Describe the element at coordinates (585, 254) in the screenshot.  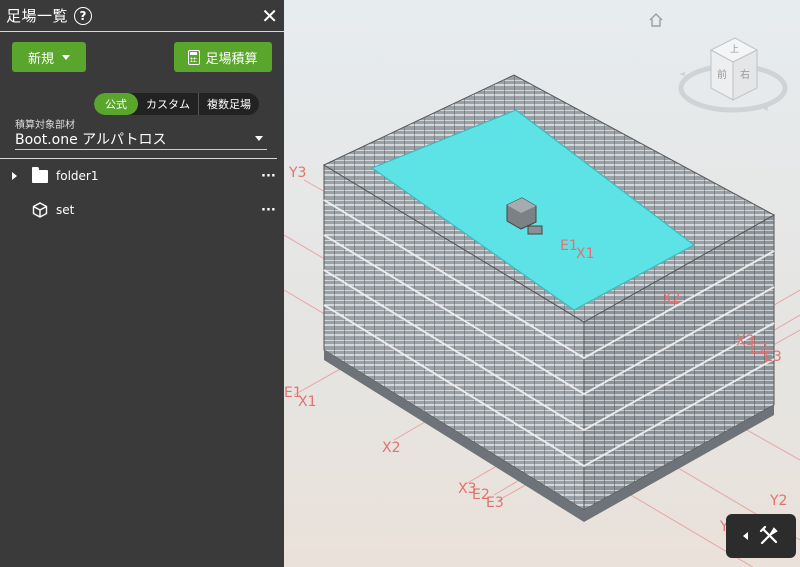
I see `axis-label-x1: X1` at that location.